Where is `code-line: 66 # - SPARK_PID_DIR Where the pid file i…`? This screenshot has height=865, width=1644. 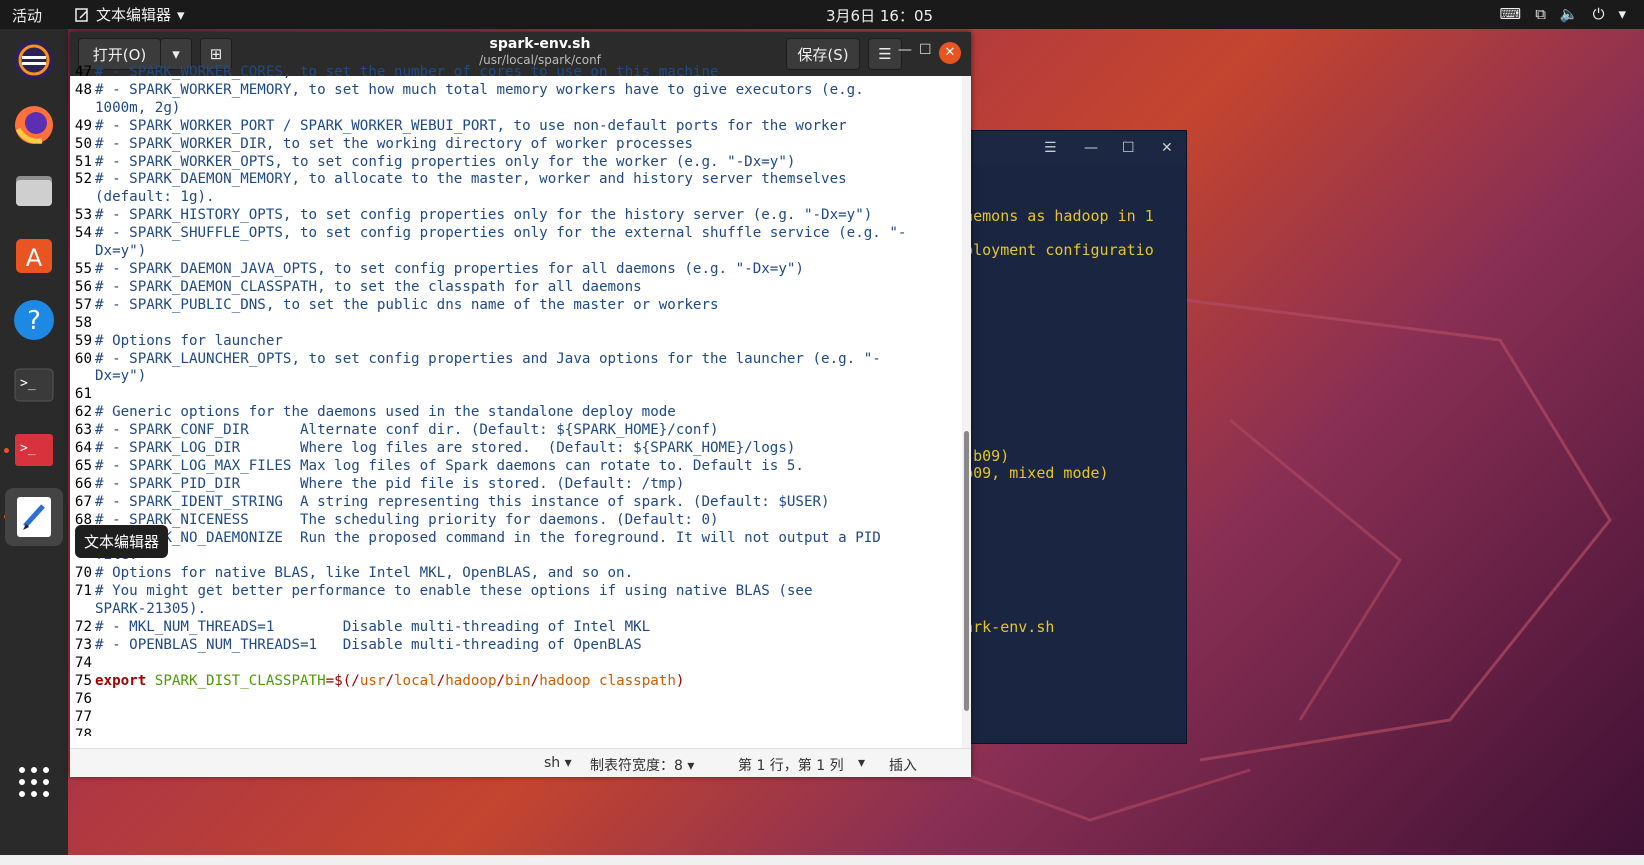
code-line: 66 # - SPARK_PID_DIR Where the pid file i… is located at coordinates (515, 485).